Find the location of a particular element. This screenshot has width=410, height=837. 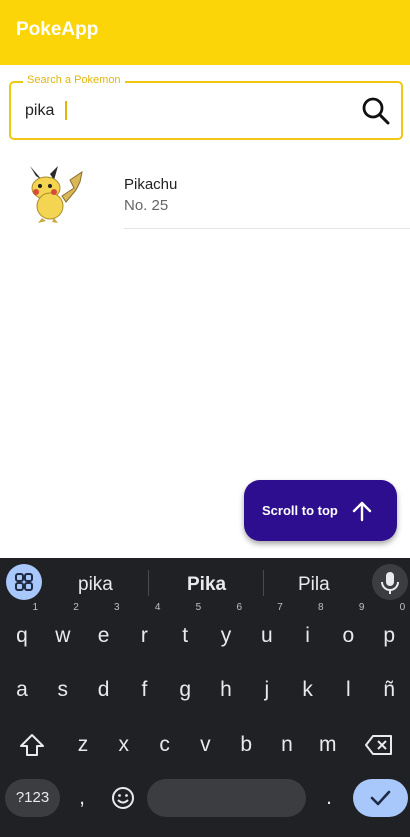

app-bar: PokeApp is located at coordinates (205, 32).